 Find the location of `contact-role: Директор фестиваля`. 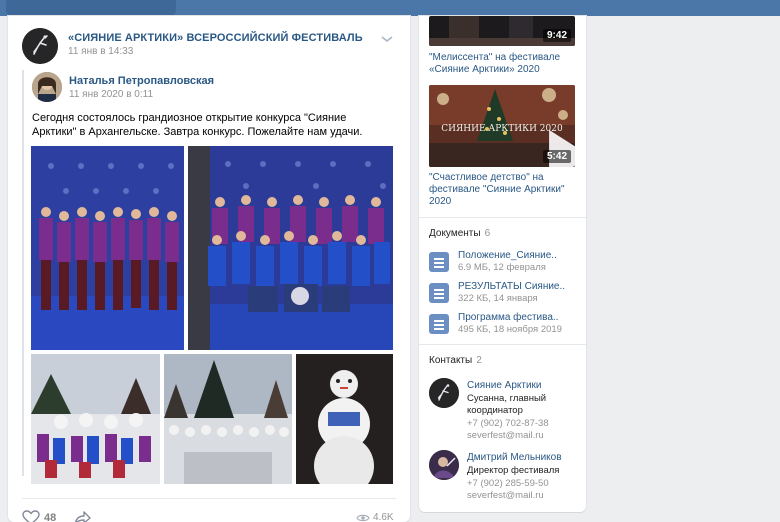

contact-role: Директор фестиваля is located at coordinates (513, 470).